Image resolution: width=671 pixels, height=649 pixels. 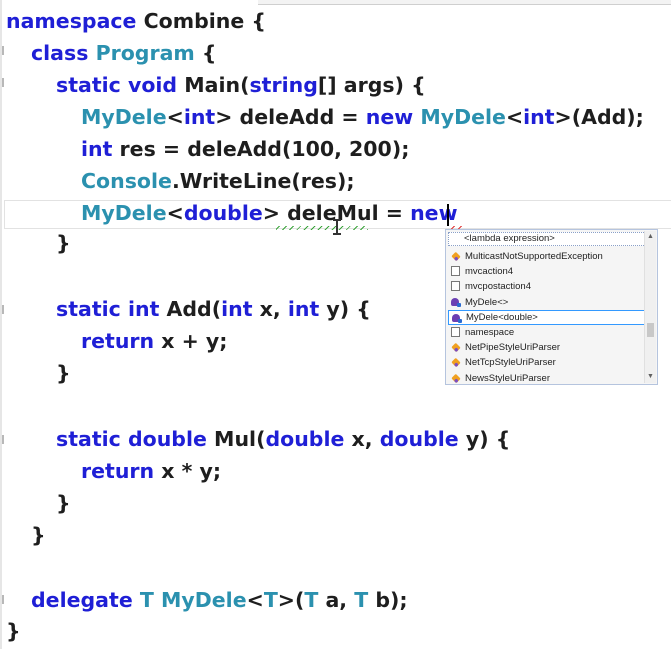 I want to click on editor-top-strip, so click(x=464, y=2).